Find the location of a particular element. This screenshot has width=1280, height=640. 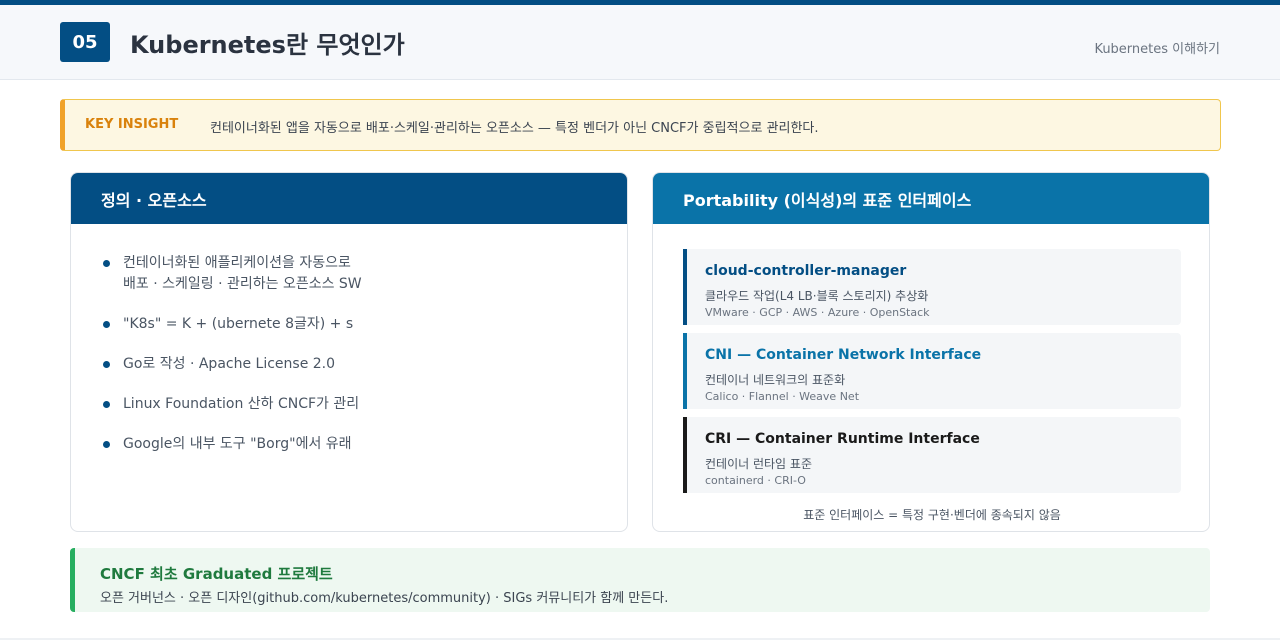

interface-description: 컨테이너 런타임 표준 is located at coordinates (758, 464).